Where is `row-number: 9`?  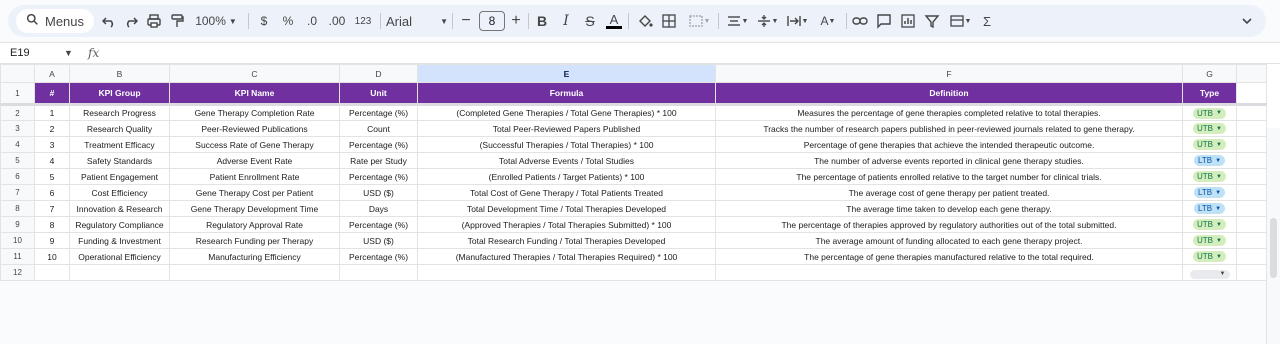
row-number: 9 is located at coordinates (17, 224).